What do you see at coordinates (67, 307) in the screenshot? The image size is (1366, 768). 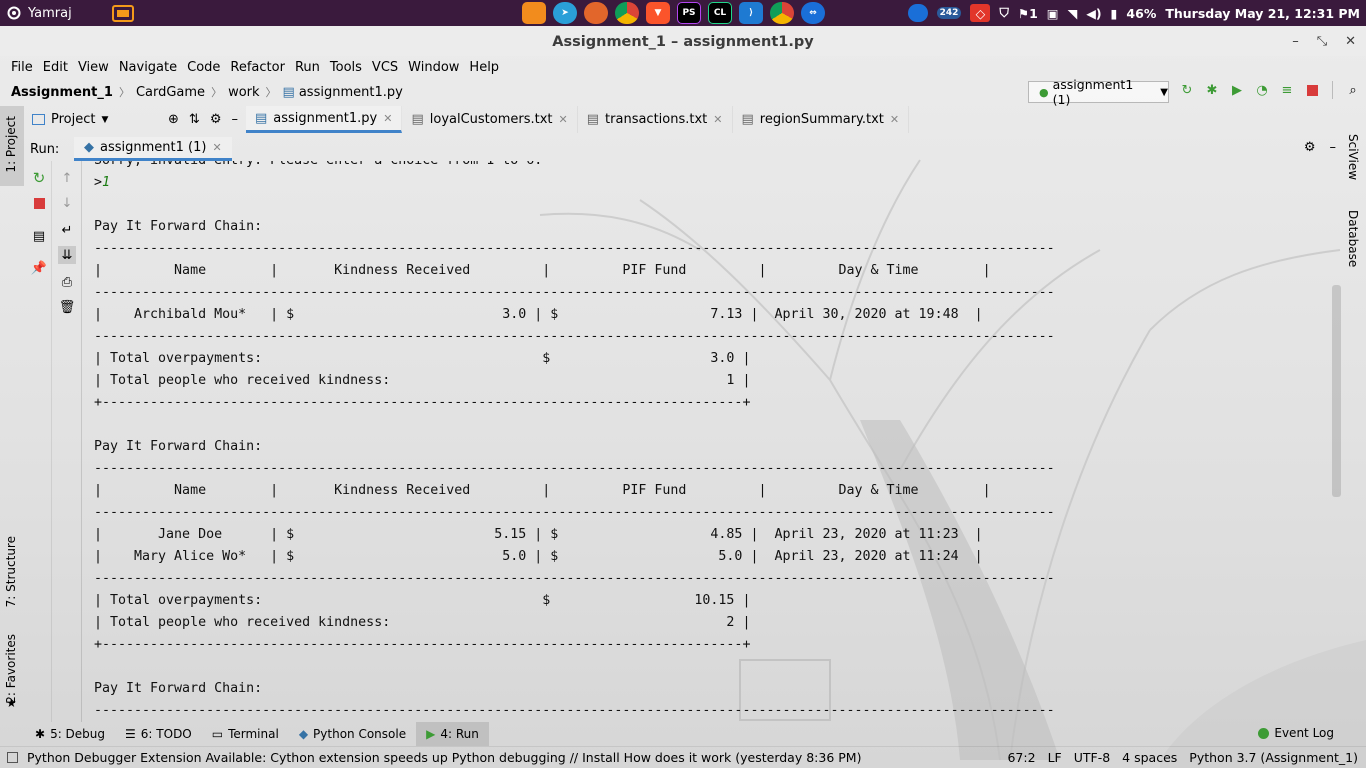 I see `trash-icon: 🗑` at bounding box center [67, 307].